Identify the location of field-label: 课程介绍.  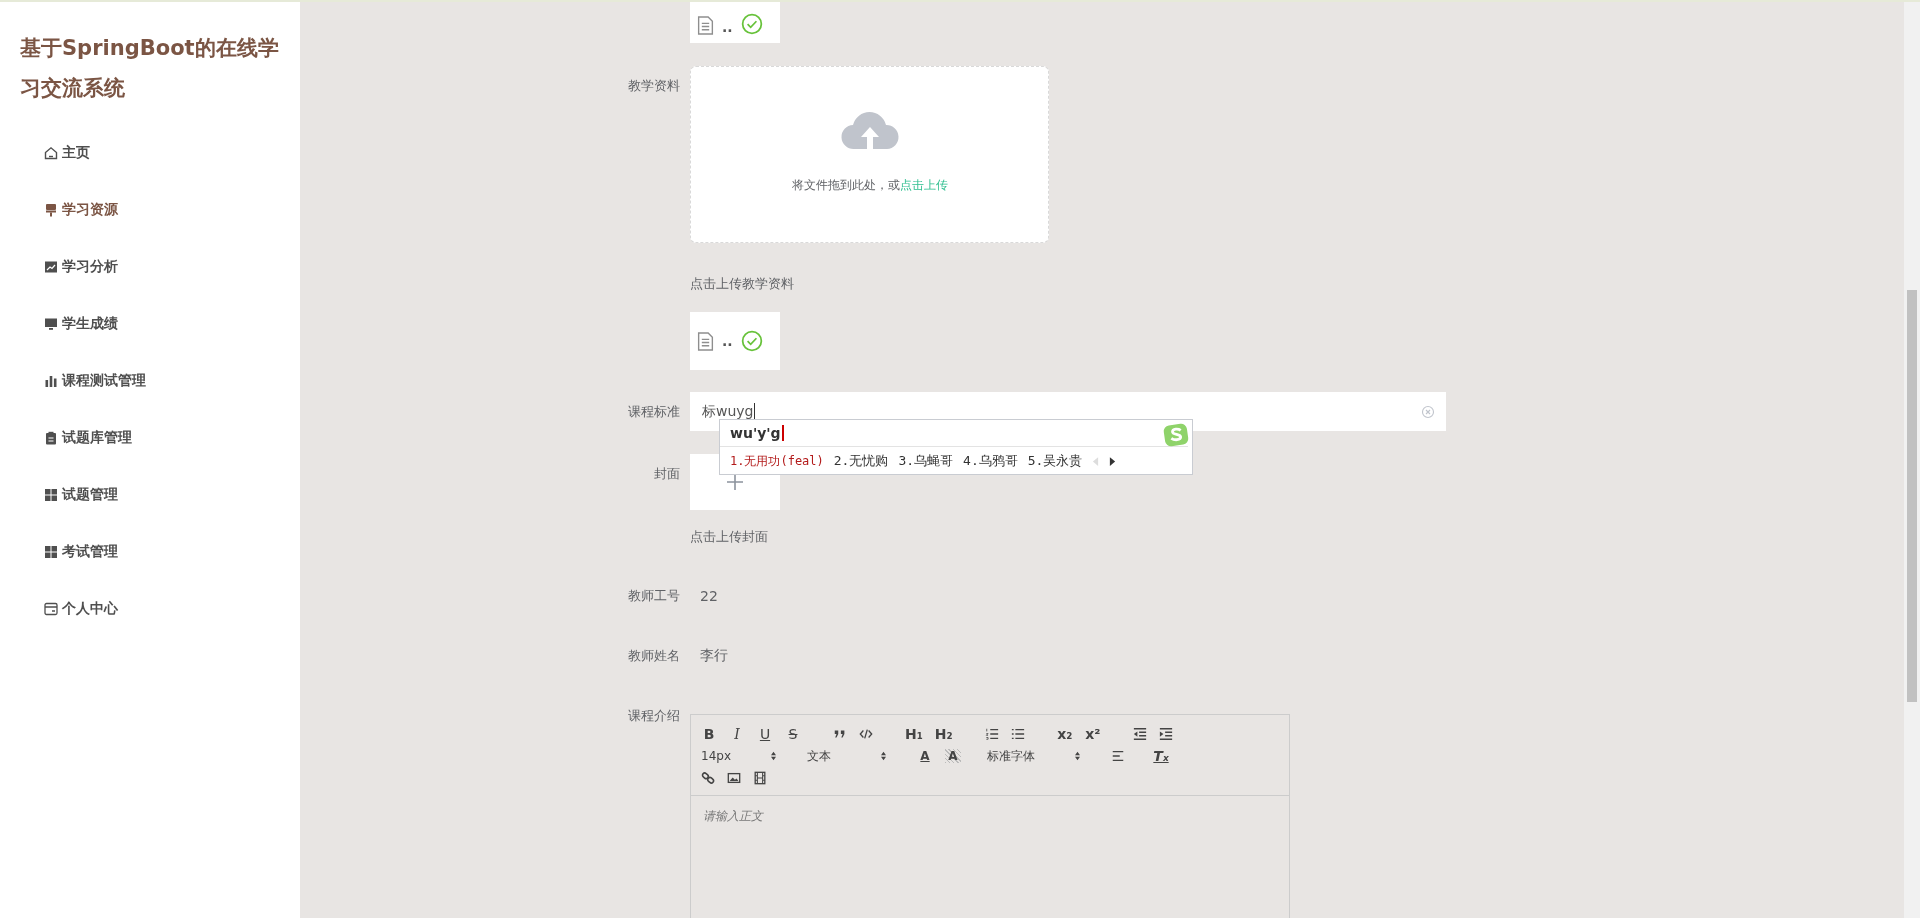
(654, 716).